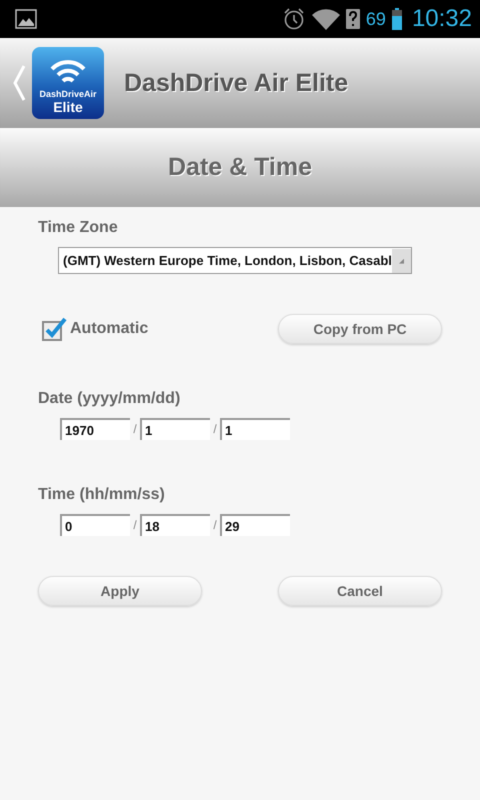  I want to click on checkbox, so click(55, 329).